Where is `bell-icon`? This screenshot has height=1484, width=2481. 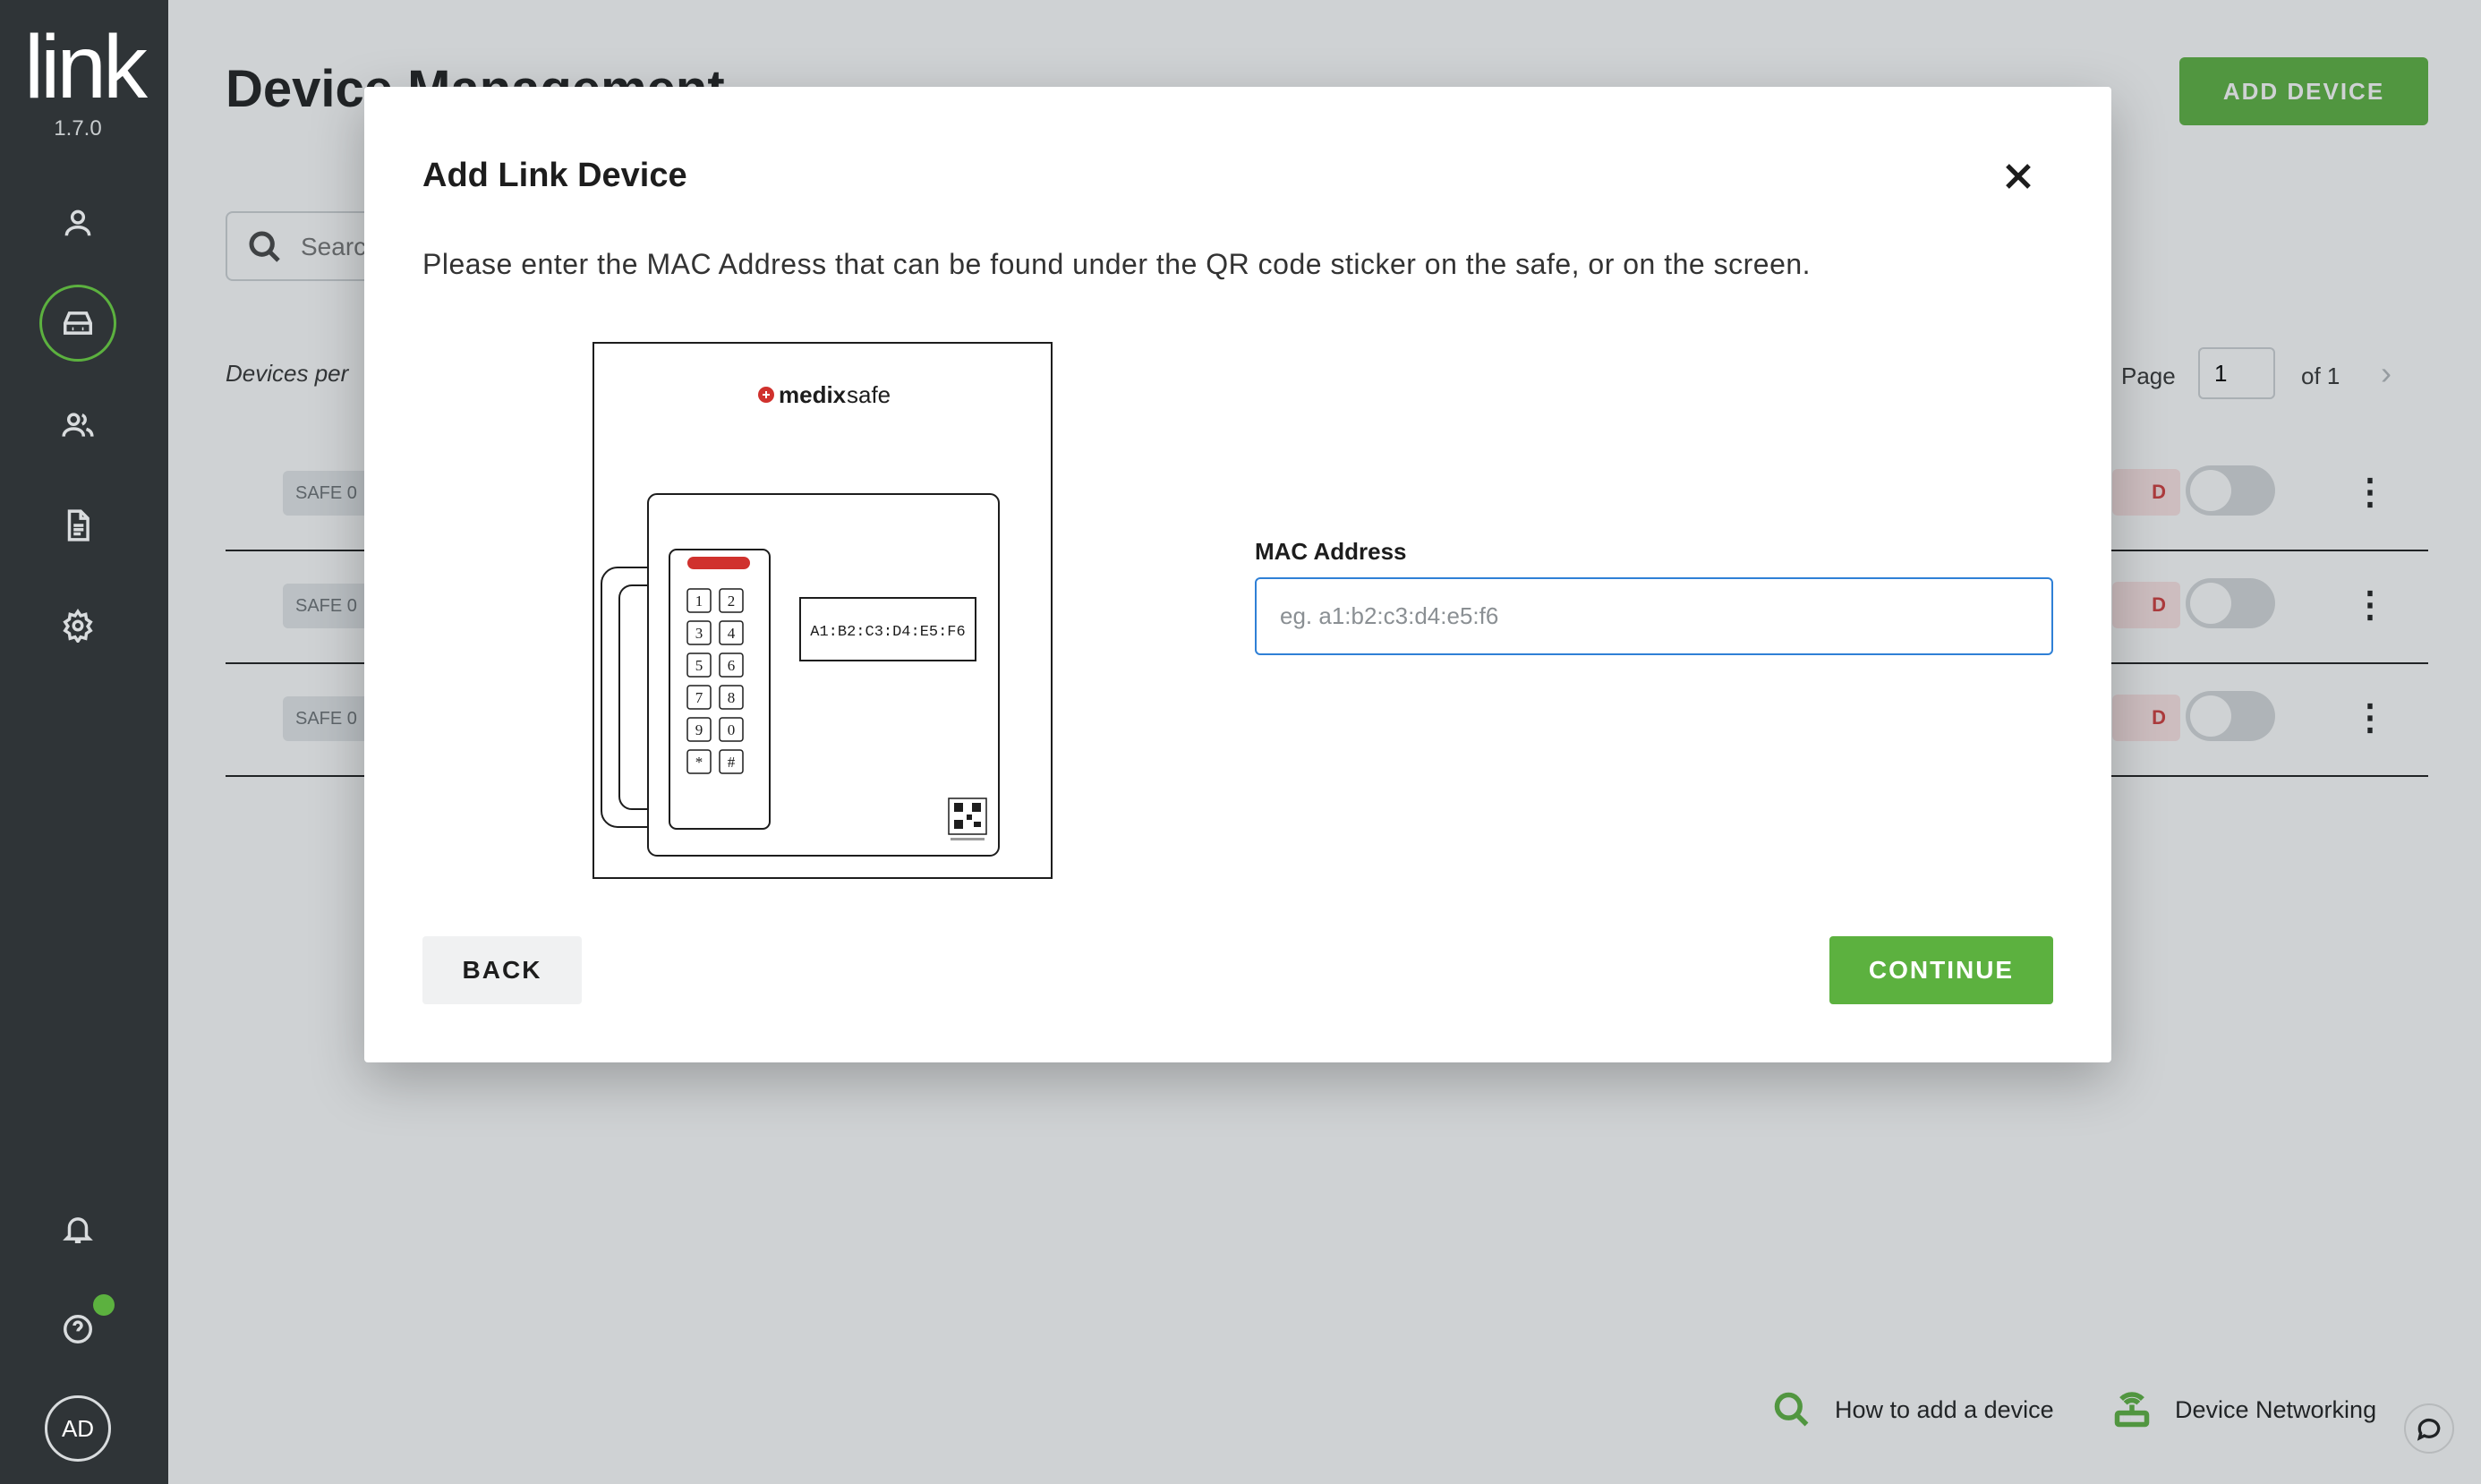 bell-icon is located at coordinates (78, 1230).